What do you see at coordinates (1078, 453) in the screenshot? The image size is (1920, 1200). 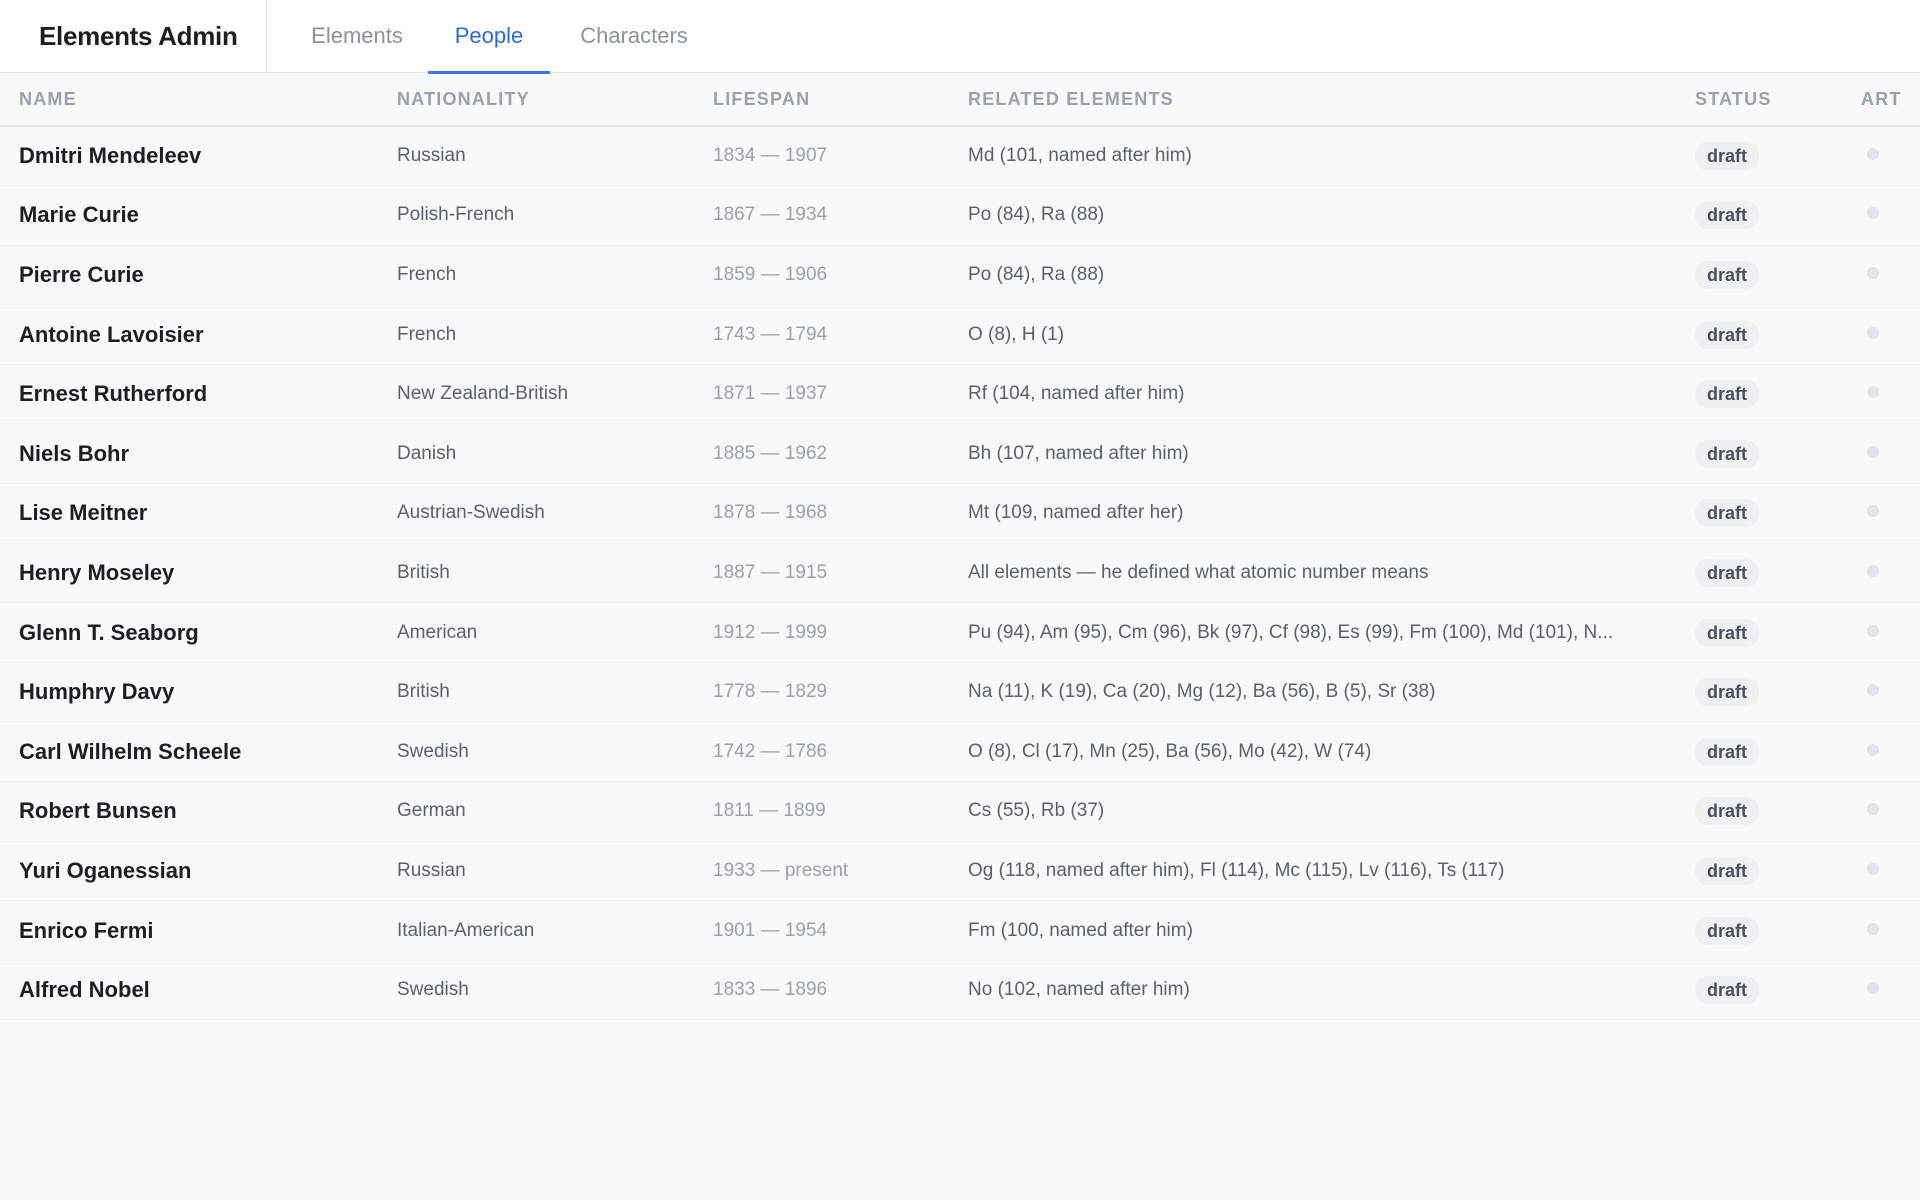 I see `related-elements: Bh (107, named after him)` at bounding box center [1078, 453].